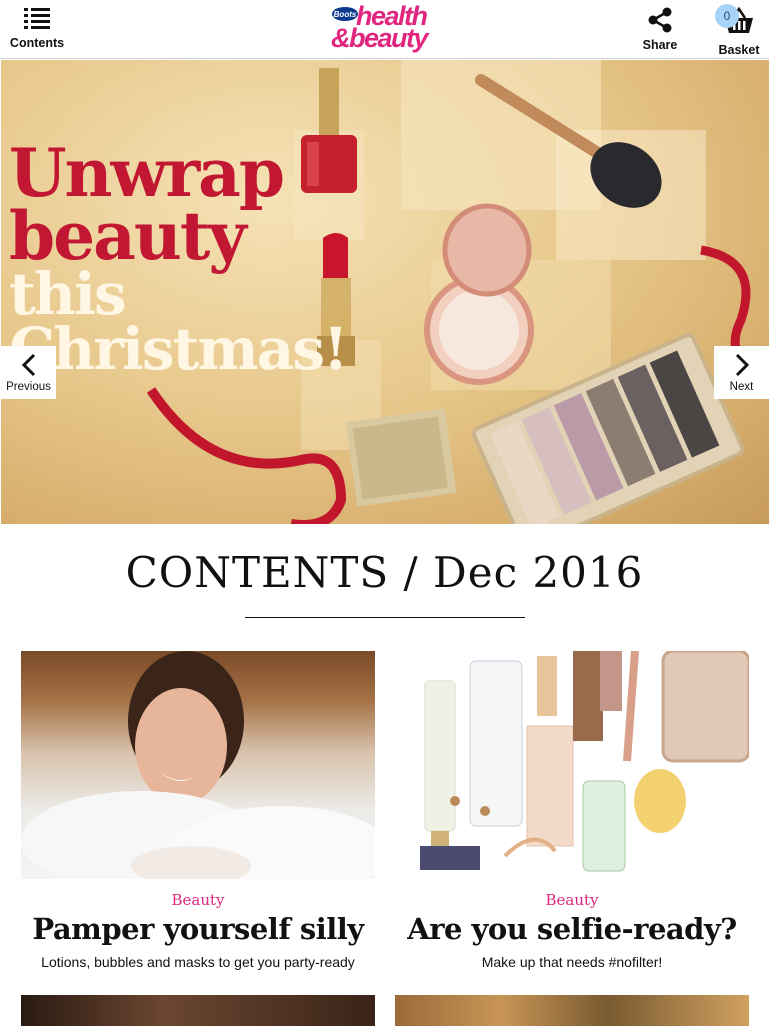 The width and height of the screenshot is (769, 1026). Describe the element at coordinates (68, 294) in the screenshot. I see `hero-line-3: this` at that location.